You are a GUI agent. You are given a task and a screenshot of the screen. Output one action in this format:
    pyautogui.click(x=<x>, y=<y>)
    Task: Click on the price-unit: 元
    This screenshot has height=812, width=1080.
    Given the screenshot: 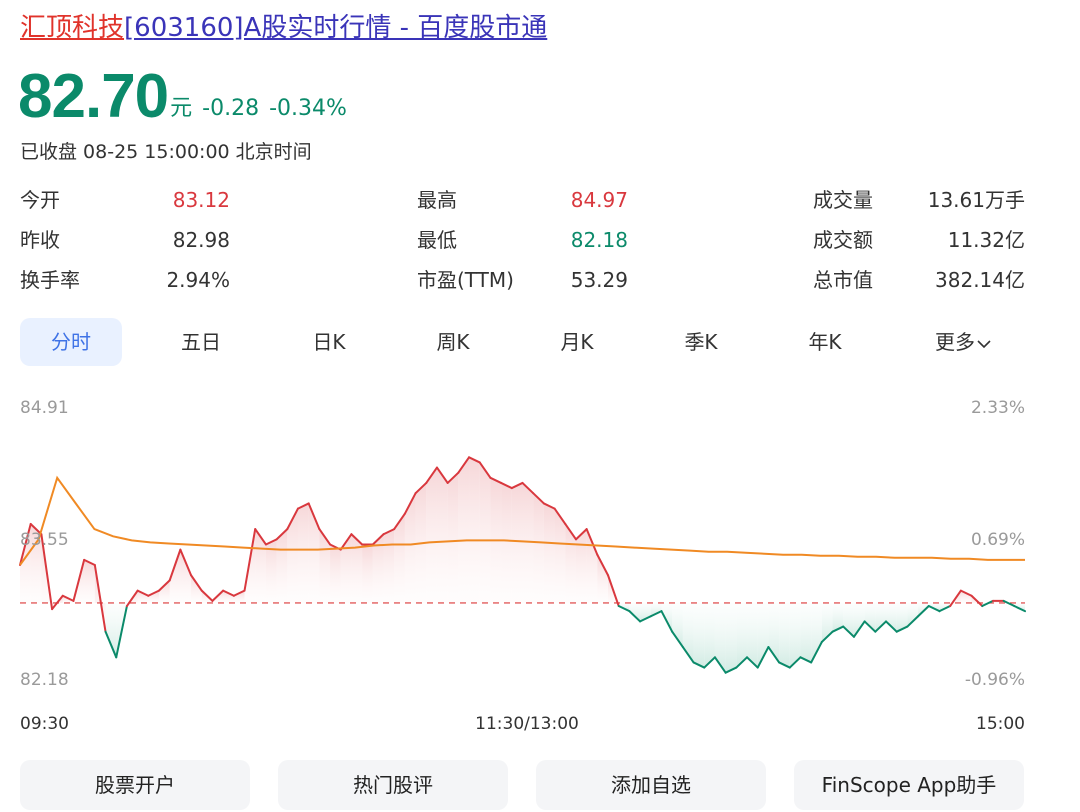 What is the action you would take?
    pyautogui.click(x=181, y=108)
    